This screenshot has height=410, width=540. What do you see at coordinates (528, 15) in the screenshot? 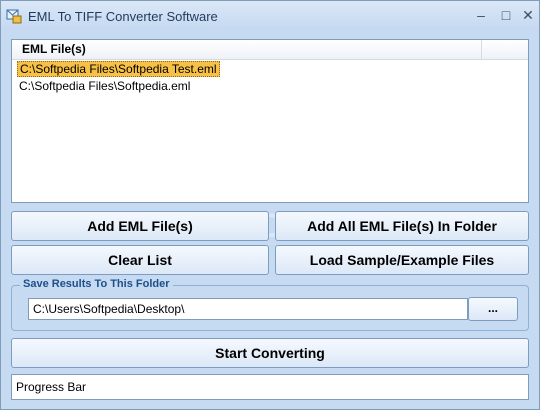
I see `close-button: ✕` at bounding box center [528, 15].